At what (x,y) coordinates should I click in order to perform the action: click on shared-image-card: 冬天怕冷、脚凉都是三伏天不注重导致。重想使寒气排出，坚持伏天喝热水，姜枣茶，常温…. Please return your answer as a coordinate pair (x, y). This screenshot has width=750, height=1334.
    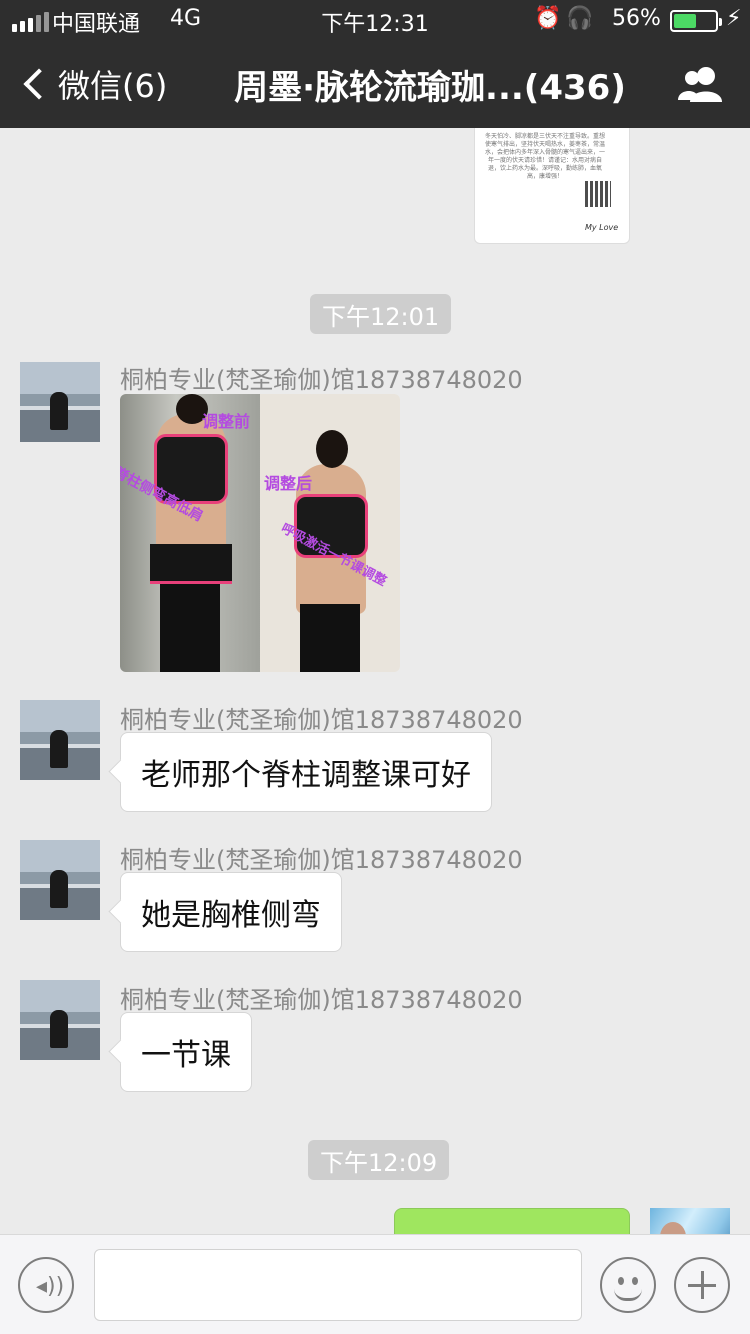
    Looking at the image, I should click on (552, 186).